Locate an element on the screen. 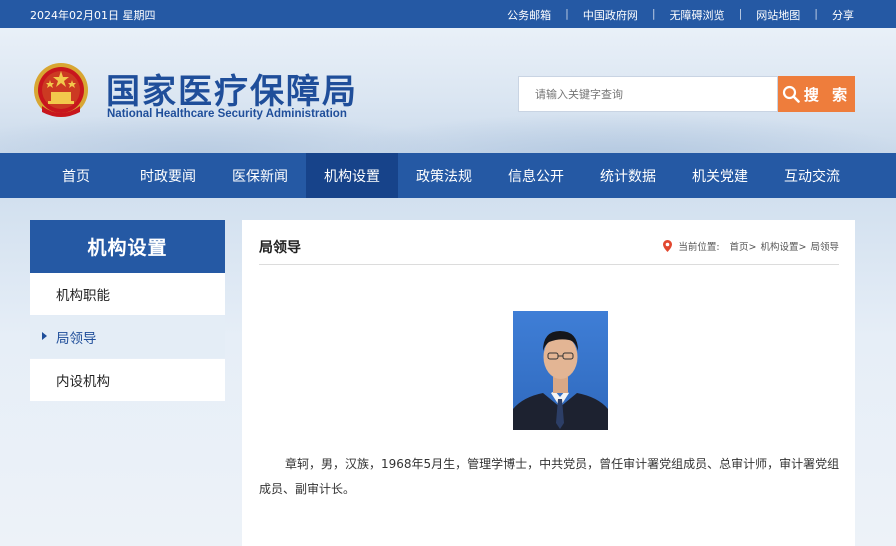 Image resolution: width=896 pixels, height=546 pixels. nav-item-home: 首页 is located at coordinates (76, 175).